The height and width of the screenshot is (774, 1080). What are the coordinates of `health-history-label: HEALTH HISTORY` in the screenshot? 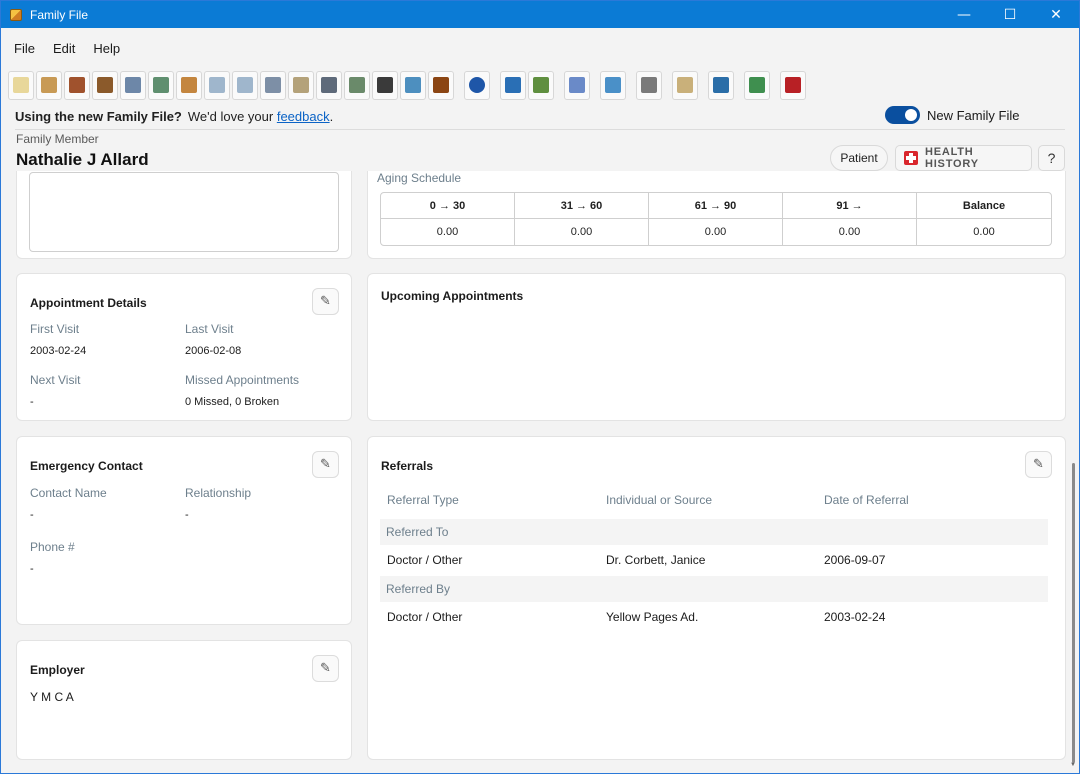 It's located at (951, 158).